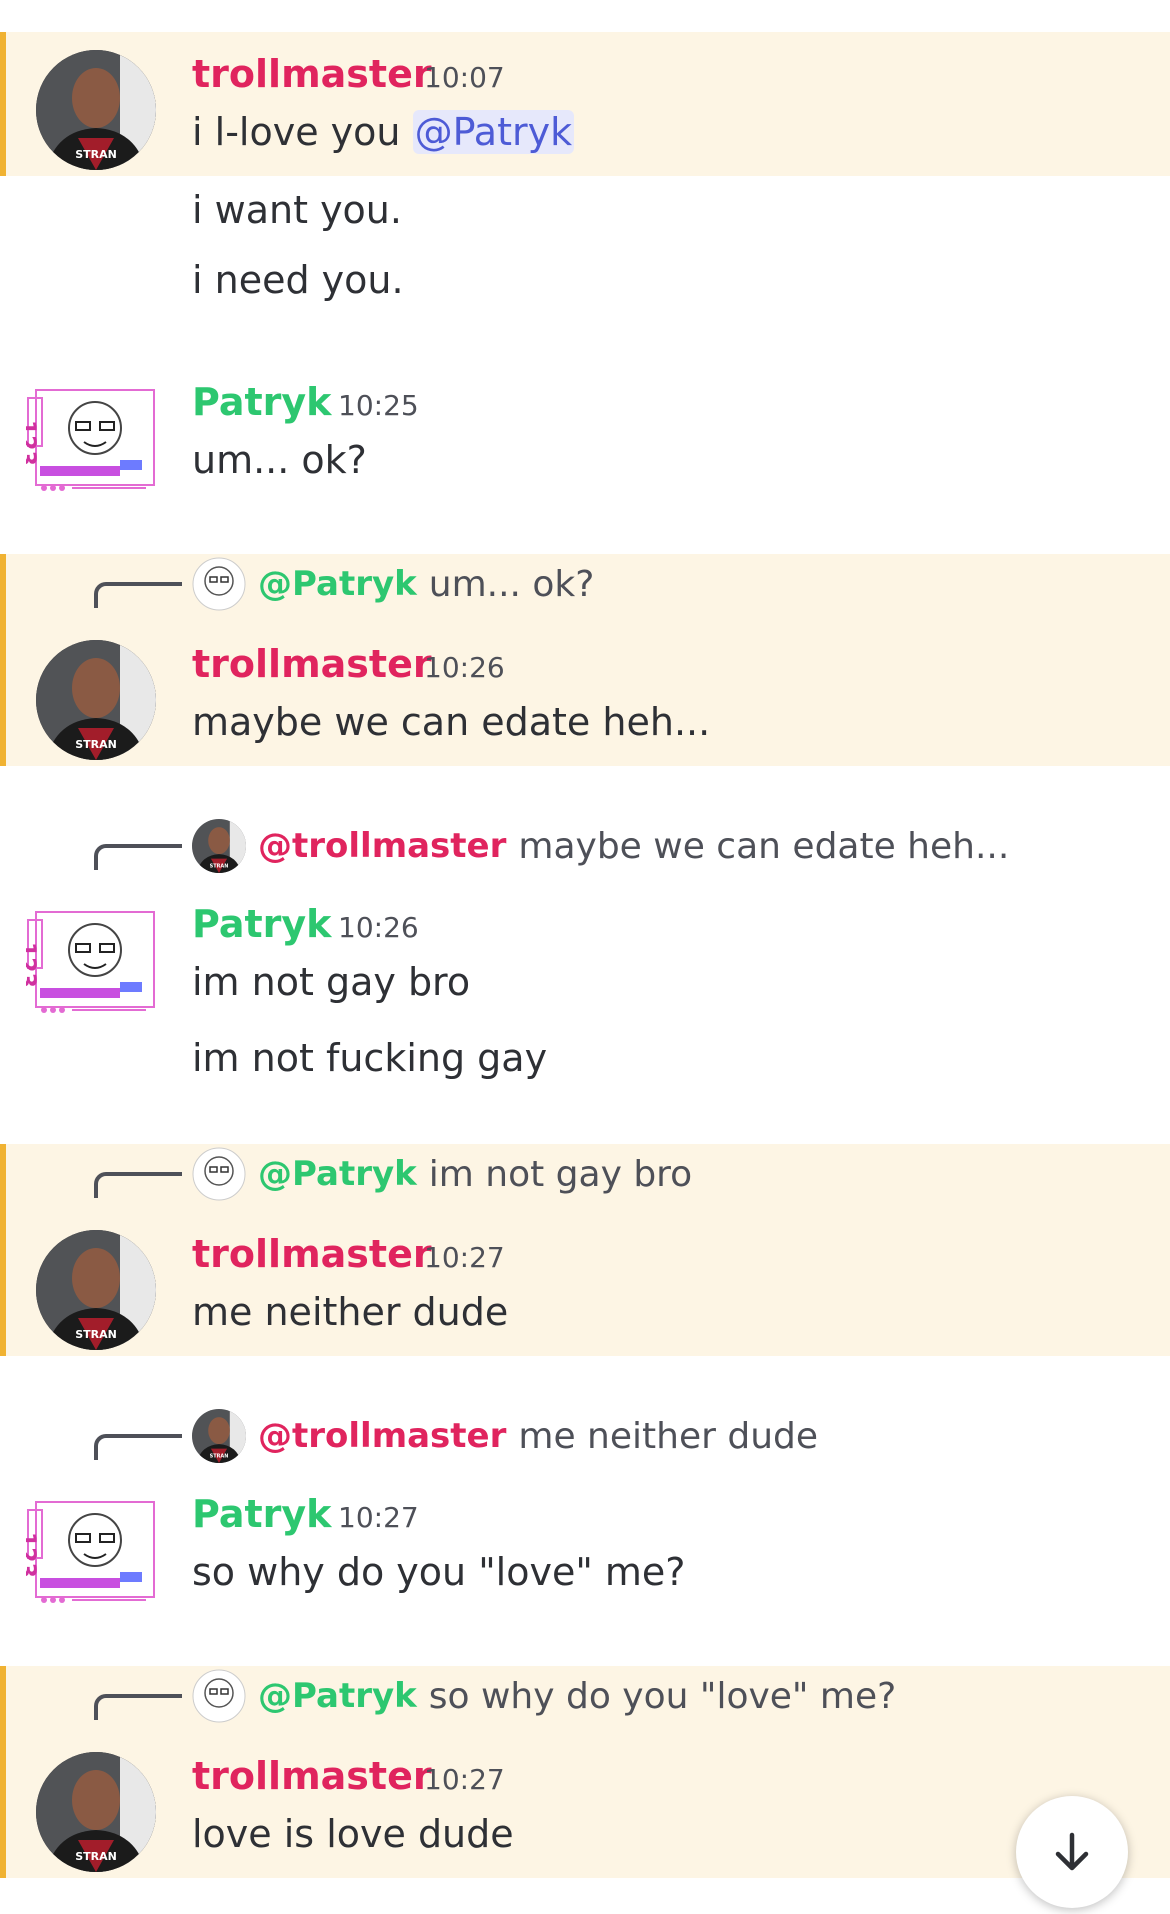  I want to click on timestamp: 10:07, so click(464, 77).